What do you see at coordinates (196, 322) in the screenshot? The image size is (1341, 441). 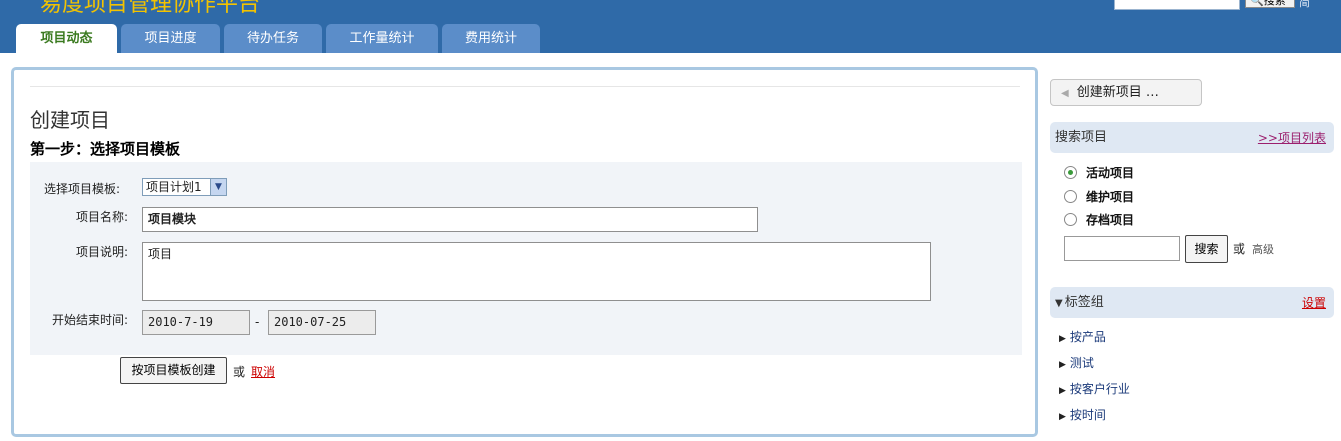 I see `start-date-input: 2010-7-19` at bounding box center [196, 322].